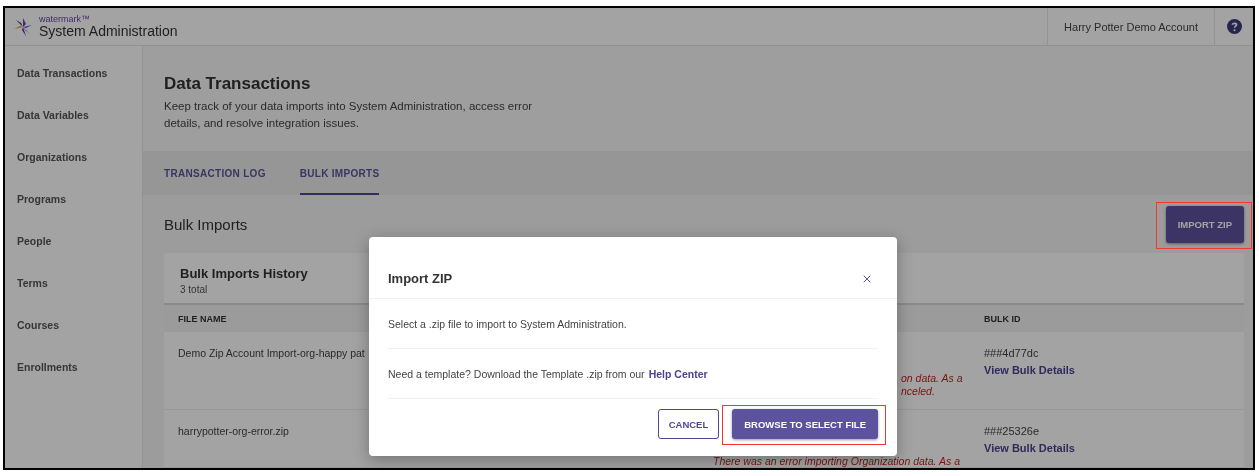 The height and width of the screenshot is (476, 1259). Describe the element at coordinates (79, 73) in the screenshot. I see `sidebar-item: Data Transactions` at that location.